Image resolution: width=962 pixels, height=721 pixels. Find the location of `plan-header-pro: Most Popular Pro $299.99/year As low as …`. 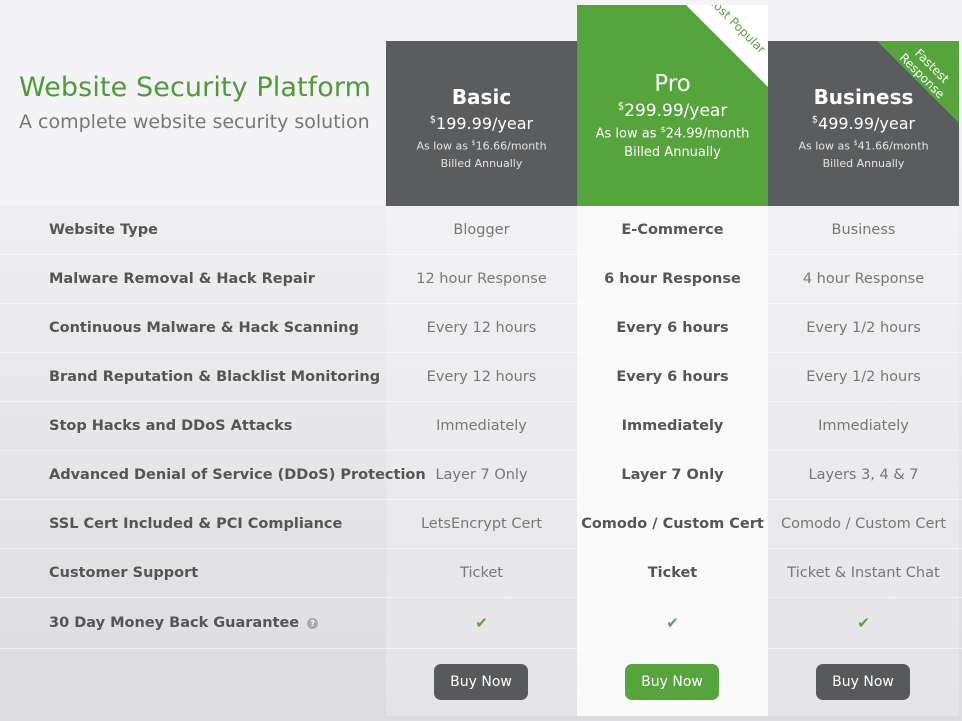

plan-header-pro: Most Popular Pro $299.99/year As low as … is located at coordinates (672, 105).